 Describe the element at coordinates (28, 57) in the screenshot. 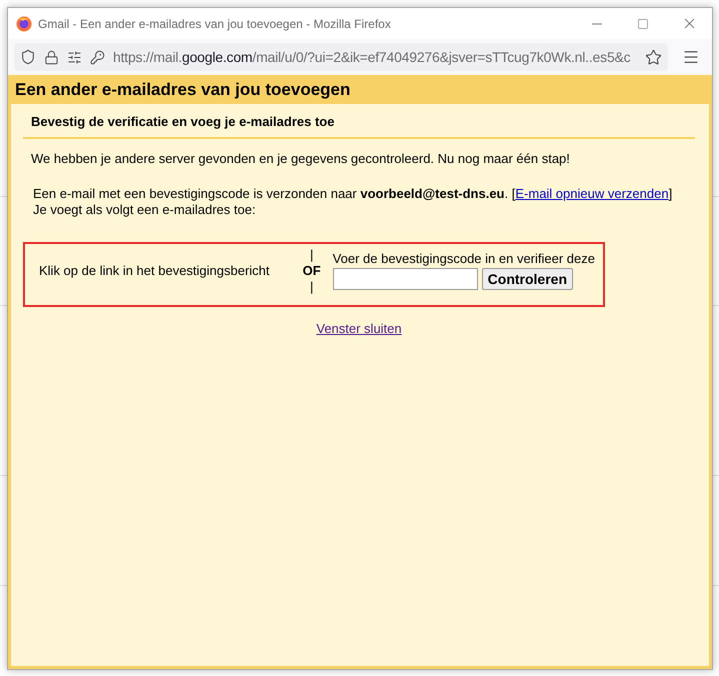

I see `shield-icon` at that location.